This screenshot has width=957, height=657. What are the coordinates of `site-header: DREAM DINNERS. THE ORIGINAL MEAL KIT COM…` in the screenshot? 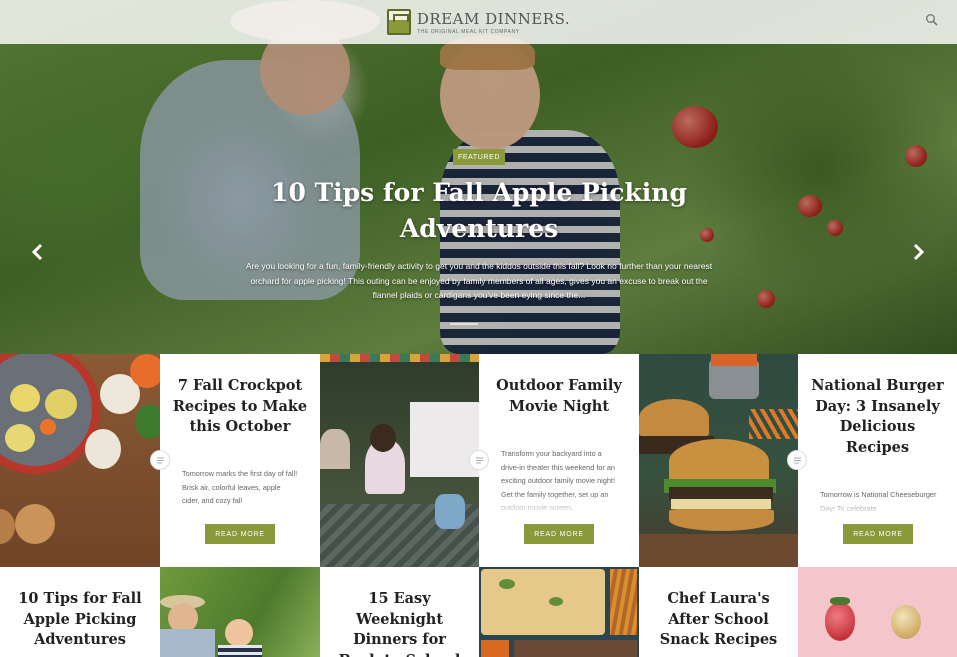 It's located at (478, 22).